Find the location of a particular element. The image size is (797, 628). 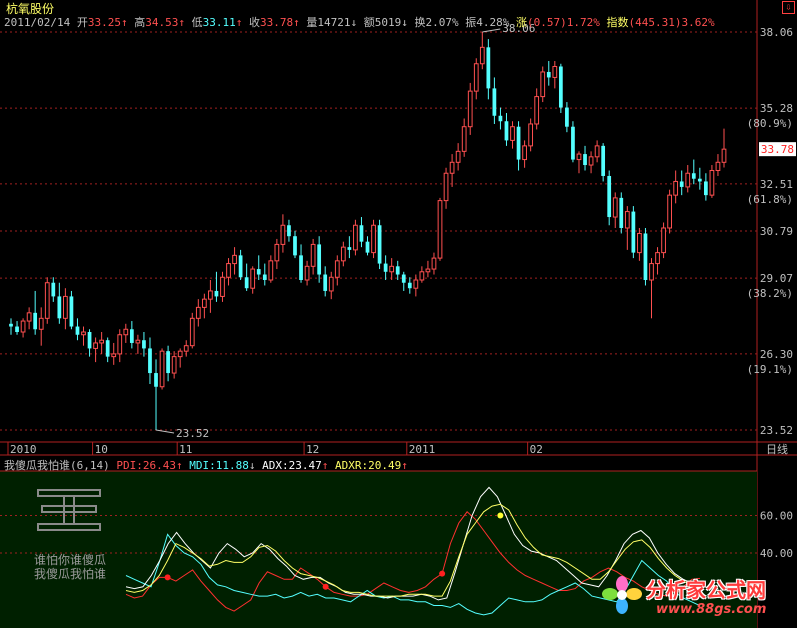

amplitude-value: 4.28% is located at coordinates (493, 22).